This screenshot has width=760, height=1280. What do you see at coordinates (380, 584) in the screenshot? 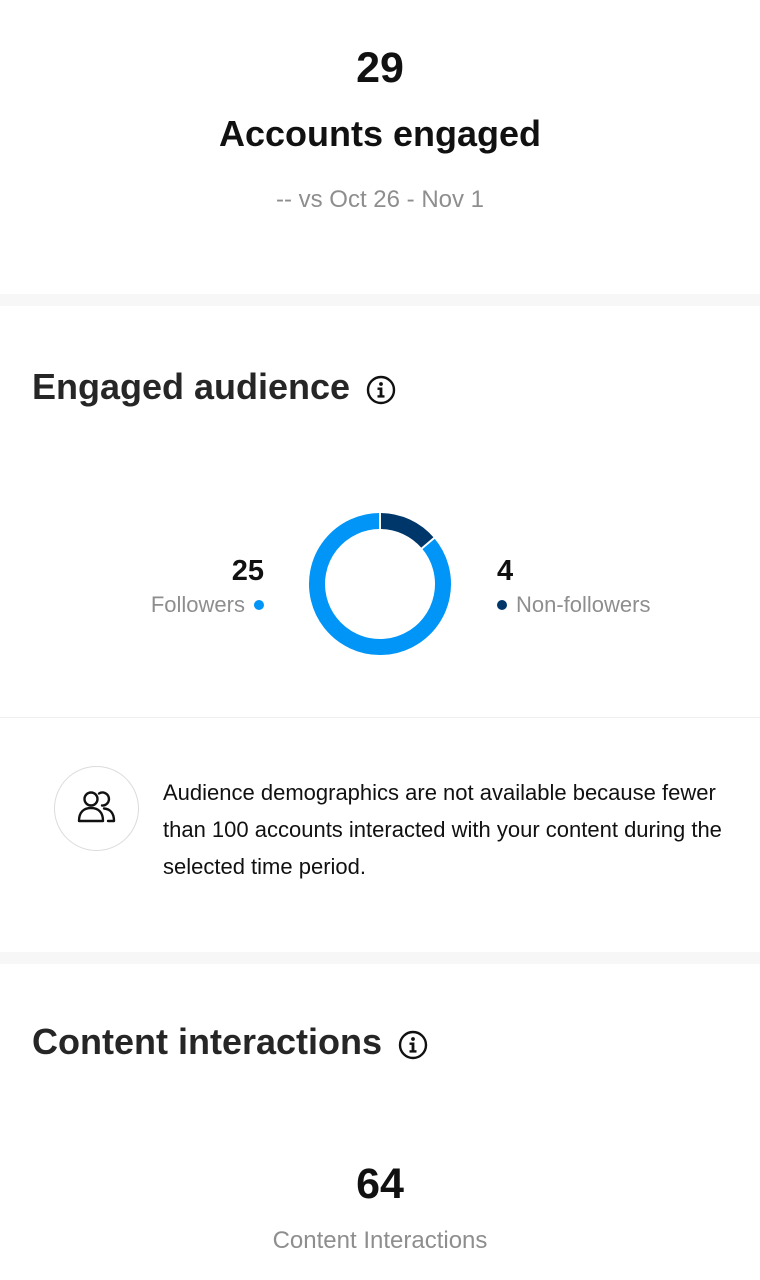
I see `audience-donut-chart` at bounding box center [380, 584].